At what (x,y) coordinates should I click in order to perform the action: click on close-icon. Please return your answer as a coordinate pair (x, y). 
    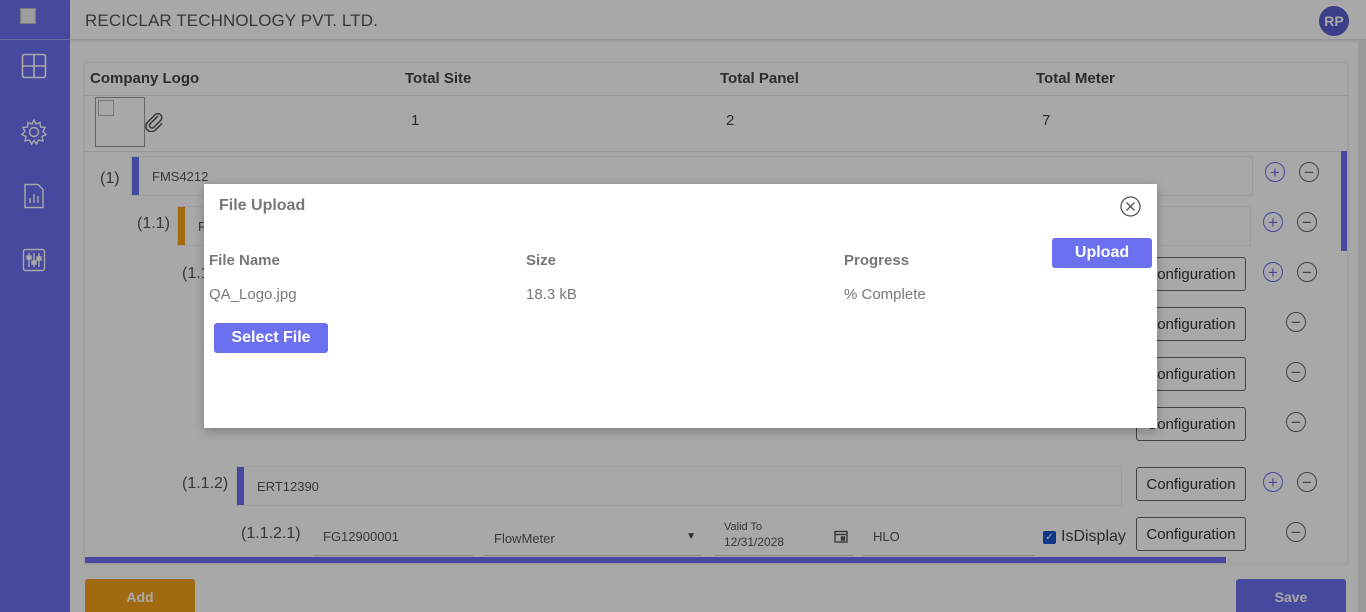
    Looking at the image, I should click on (1130, 206).